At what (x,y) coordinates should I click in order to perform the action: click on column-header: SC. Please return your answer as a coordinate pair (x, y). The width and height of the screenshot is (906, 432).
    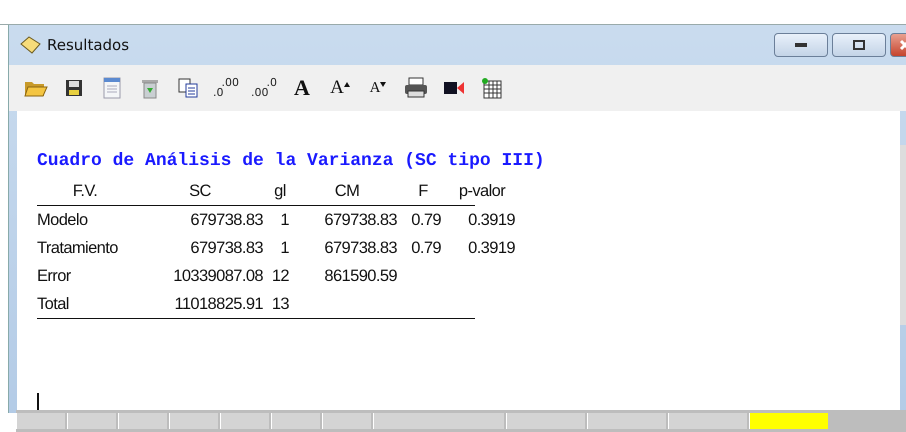
    Looking at the image, I should click on (200, 191).